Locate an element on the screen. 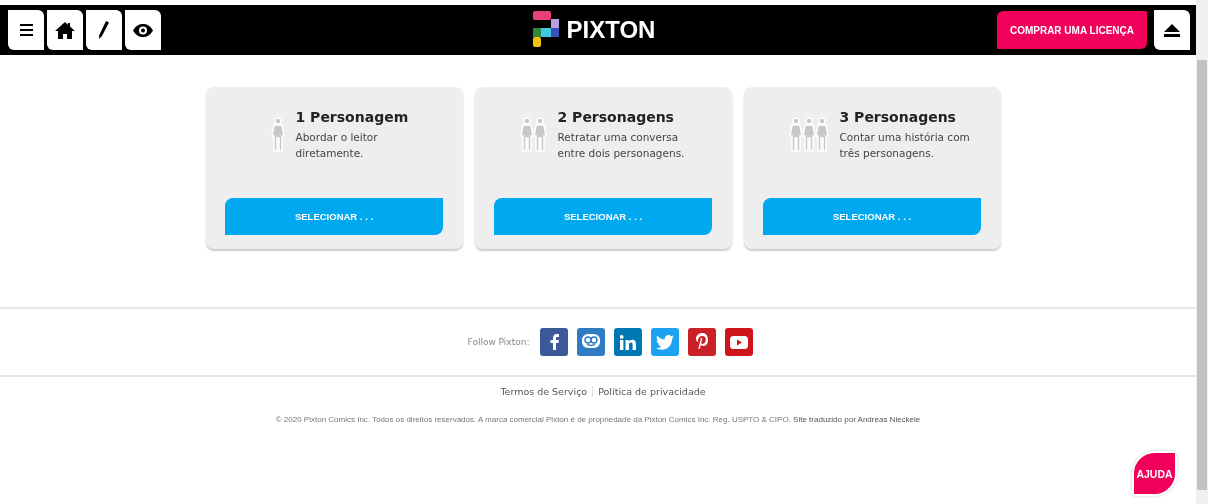 This screenshot has height=504, width=1208. edit-button is located at coordinates (104, 30).